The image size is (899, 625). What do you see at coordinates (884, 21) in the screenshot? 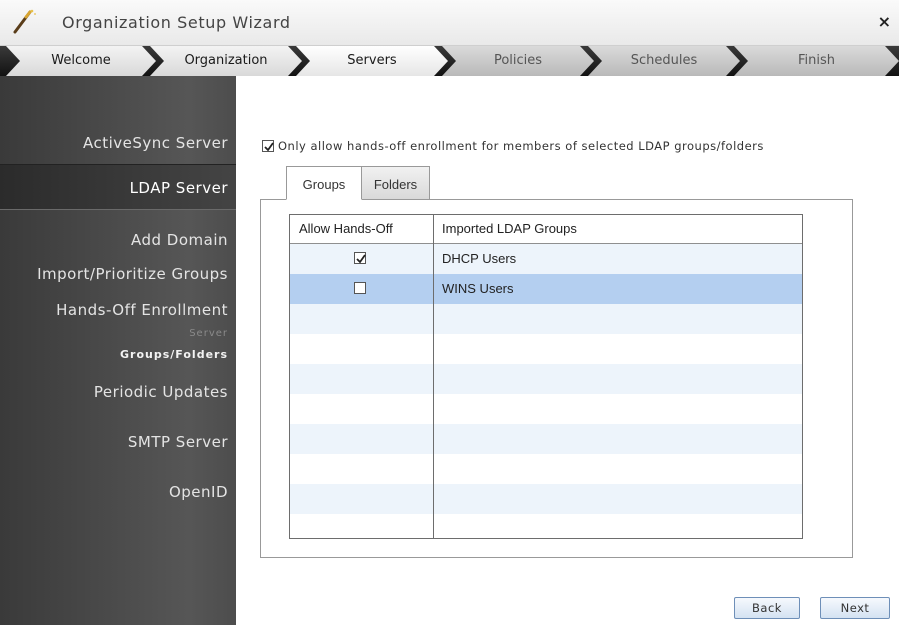
I see `close-icon: ×` at bounding box center [884, 21].